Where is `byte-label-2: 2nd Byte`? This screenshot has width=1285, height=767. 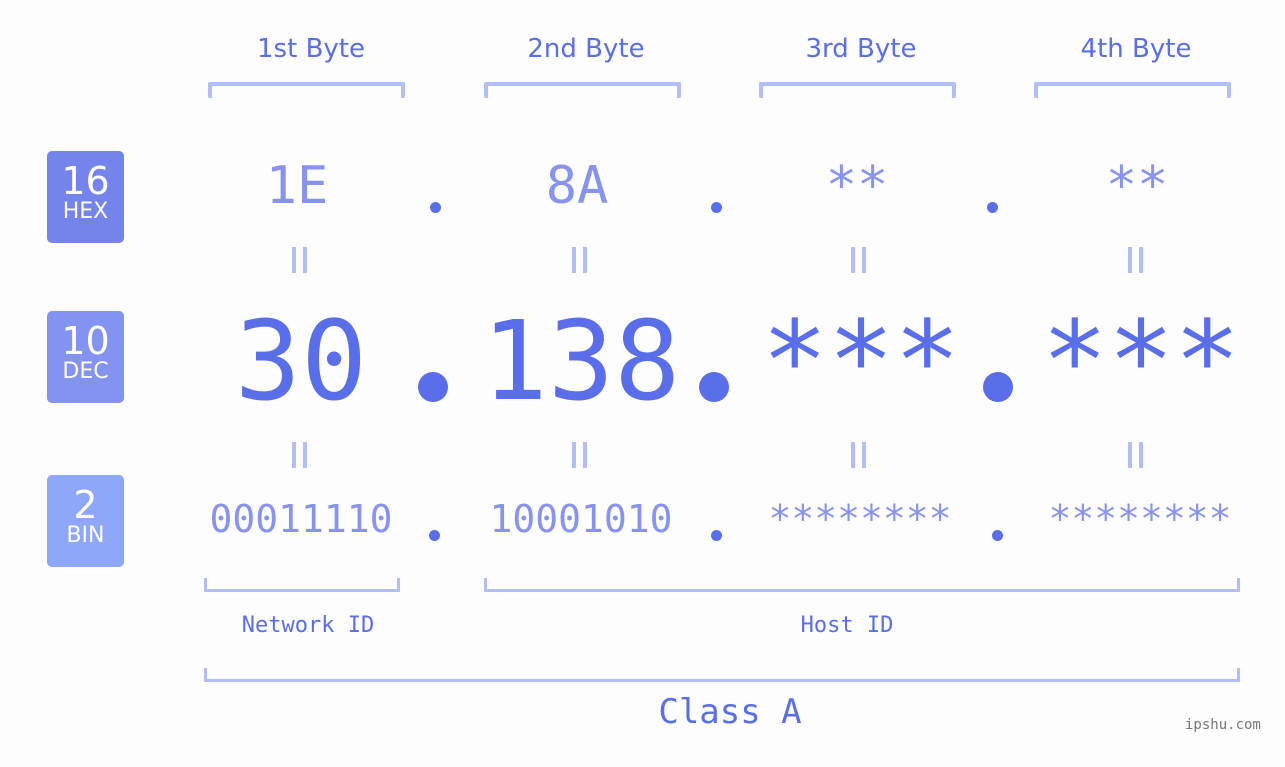 byte-label-2: 2nd Byte is located at coordinates (586, 49).